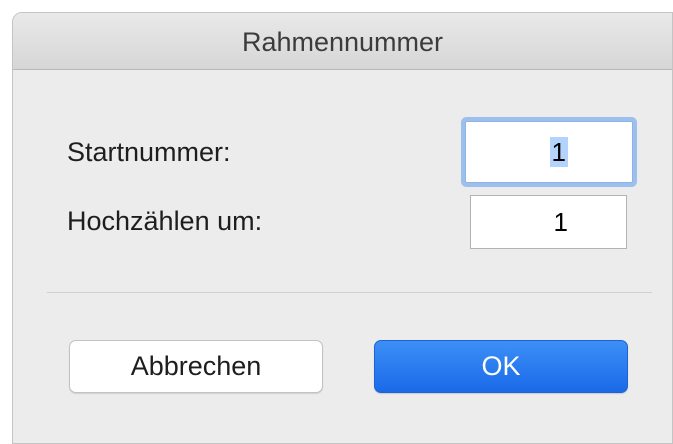  I want to click on dialog-title: Rahmennummer, so click(342, 42).